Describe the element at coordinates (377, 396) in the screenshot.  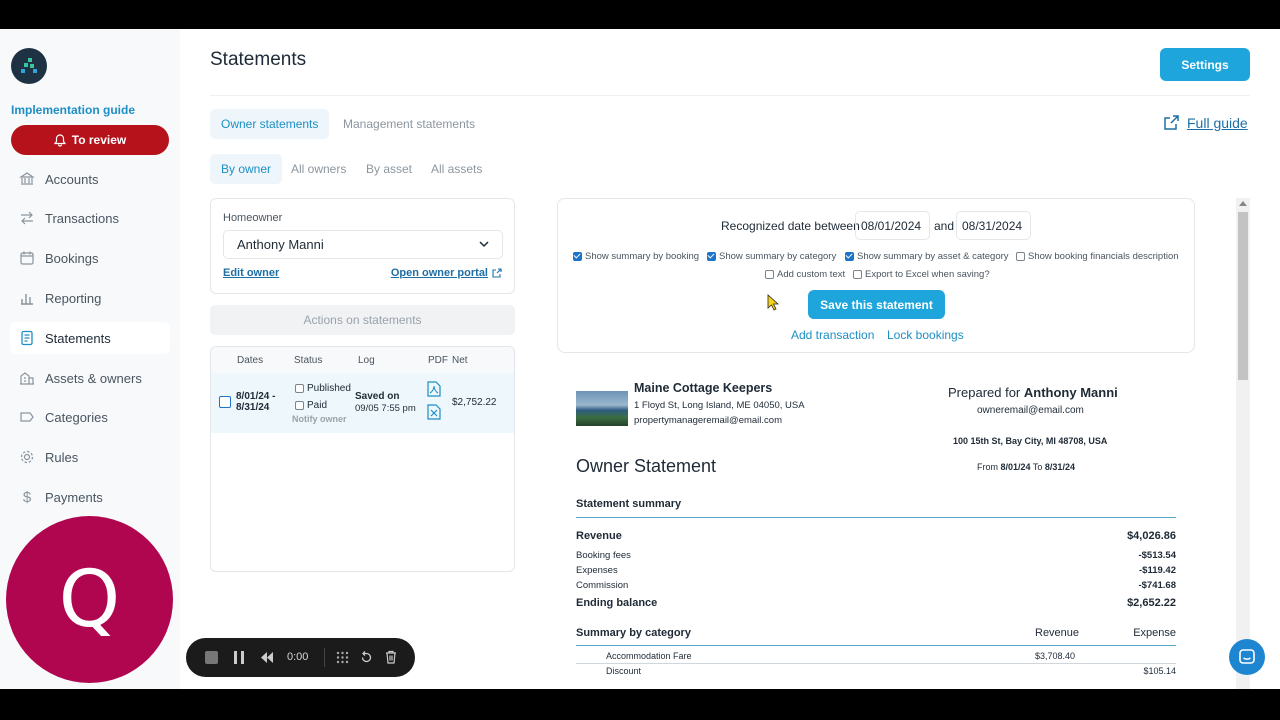
I see `log-title: Saved on` at that location.